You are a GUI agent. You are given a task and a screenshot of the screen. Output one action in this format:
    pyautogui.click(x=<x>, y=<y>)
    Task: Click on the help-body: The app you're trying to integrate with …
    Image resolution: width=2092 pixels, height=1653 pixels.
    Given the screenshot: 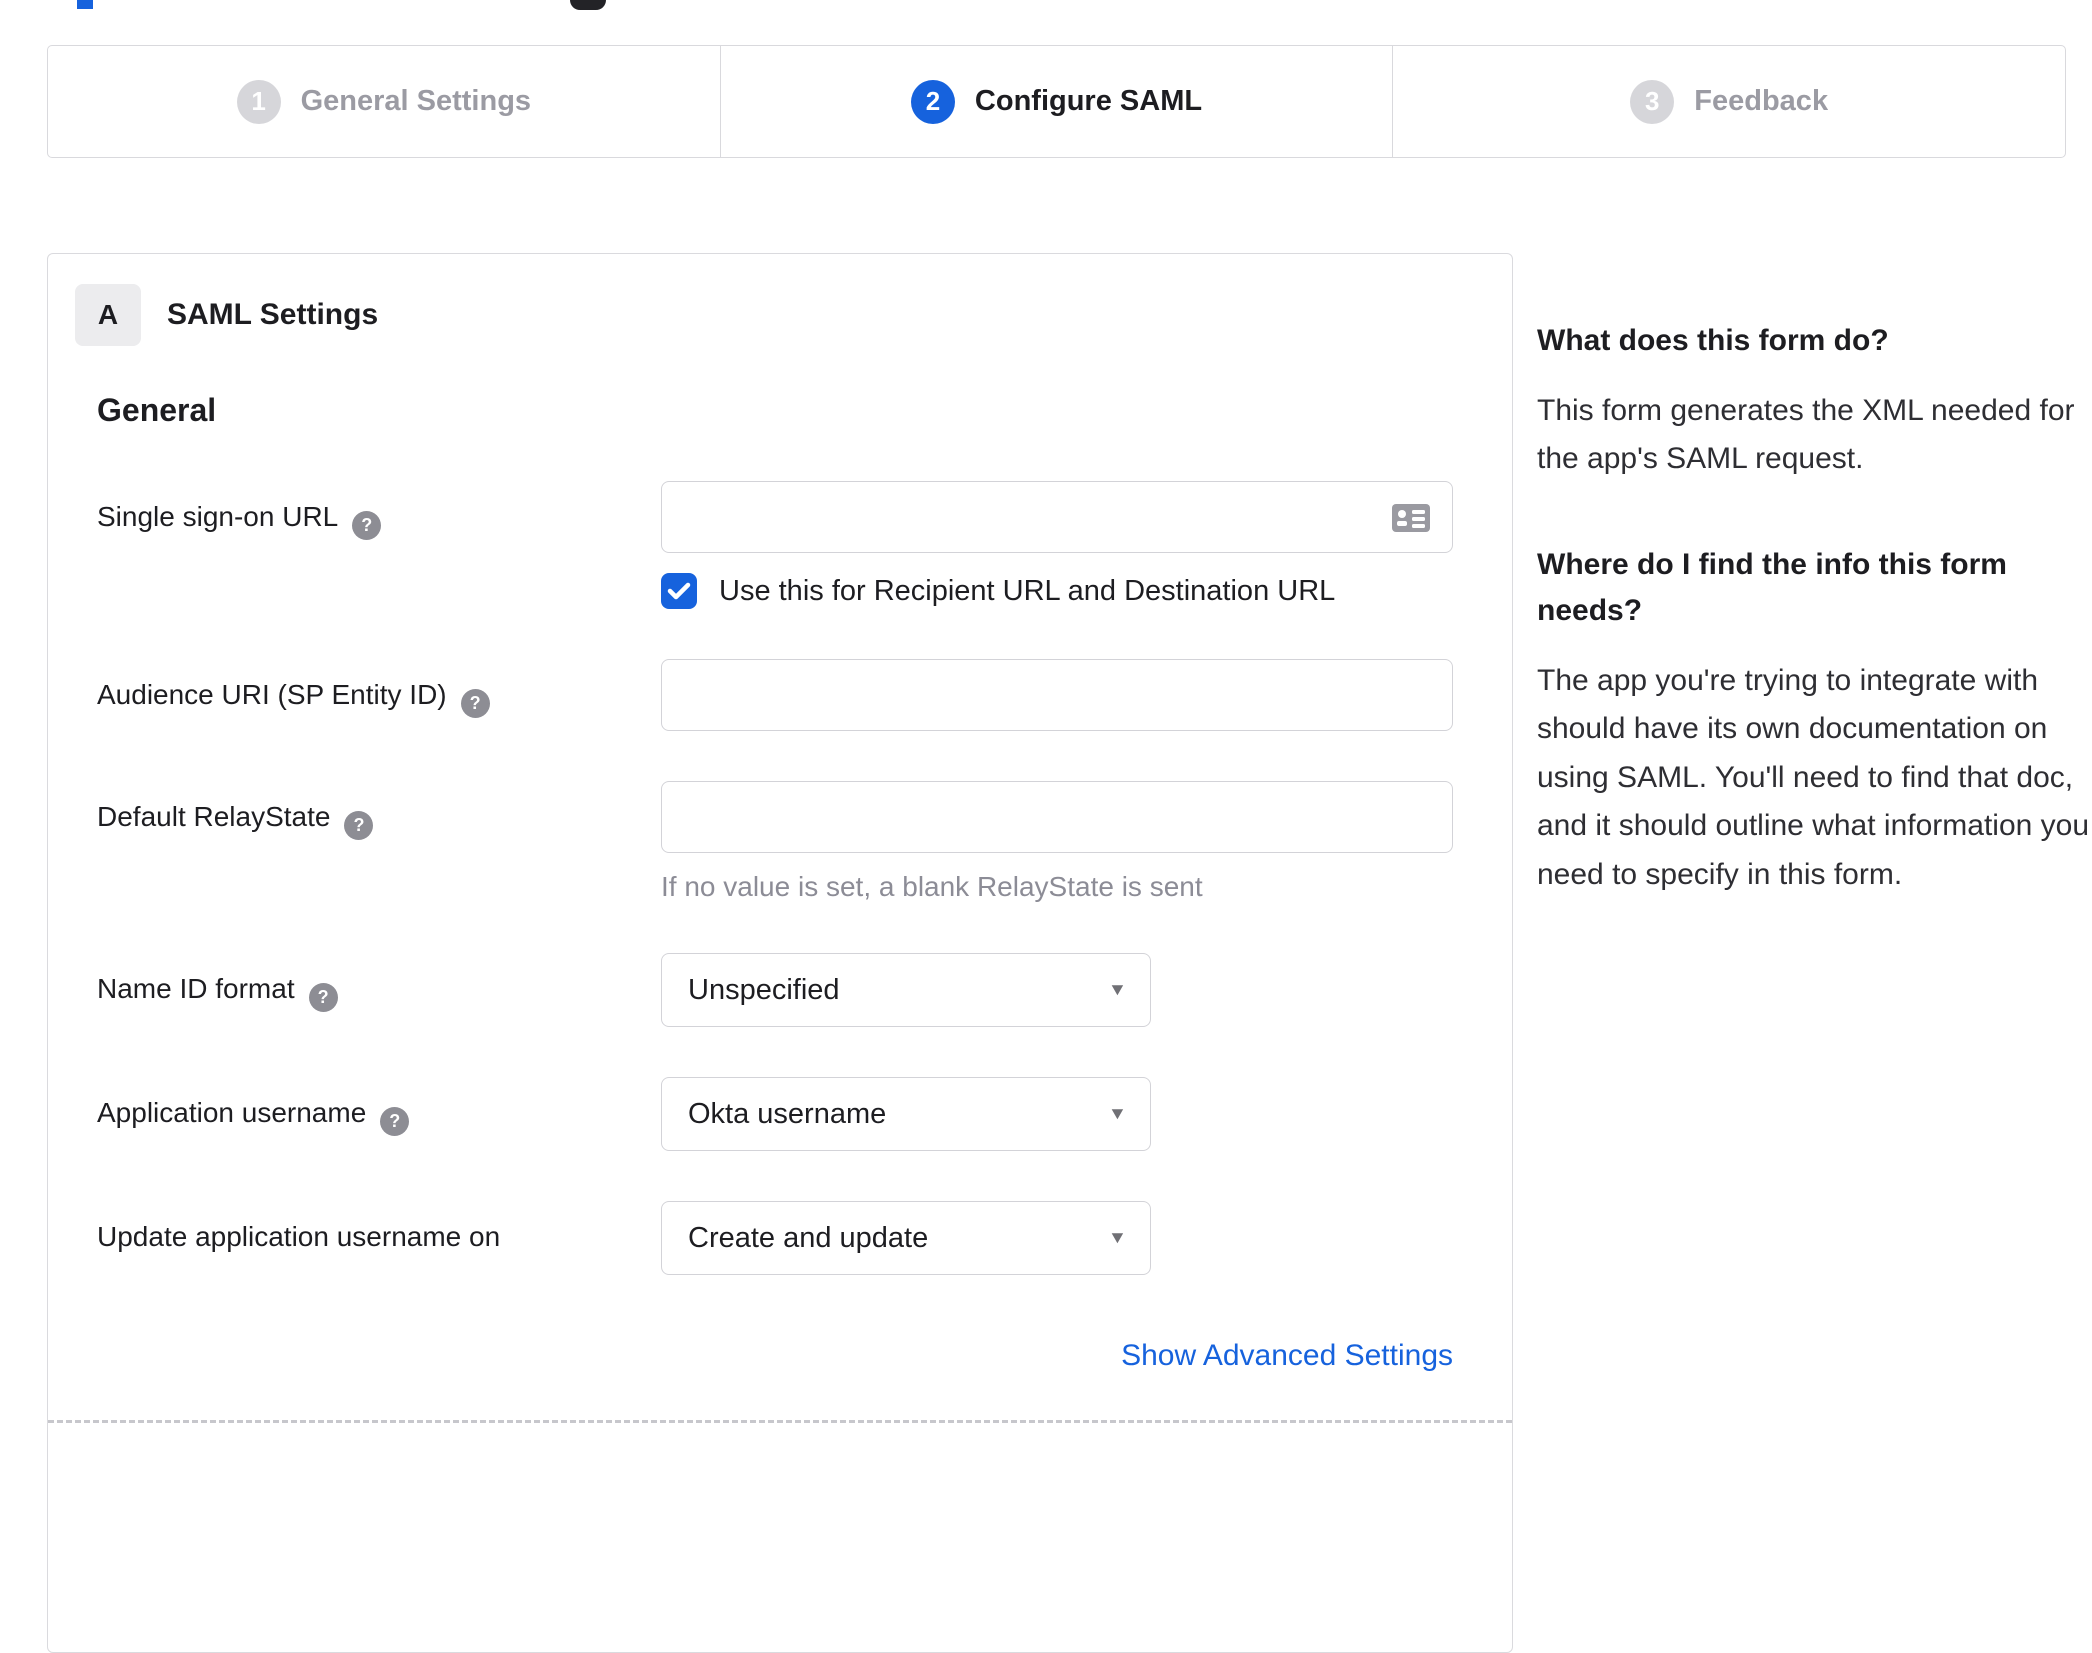 What is the action you would take?
    pyautogui.click(x=1813, y=777)
    